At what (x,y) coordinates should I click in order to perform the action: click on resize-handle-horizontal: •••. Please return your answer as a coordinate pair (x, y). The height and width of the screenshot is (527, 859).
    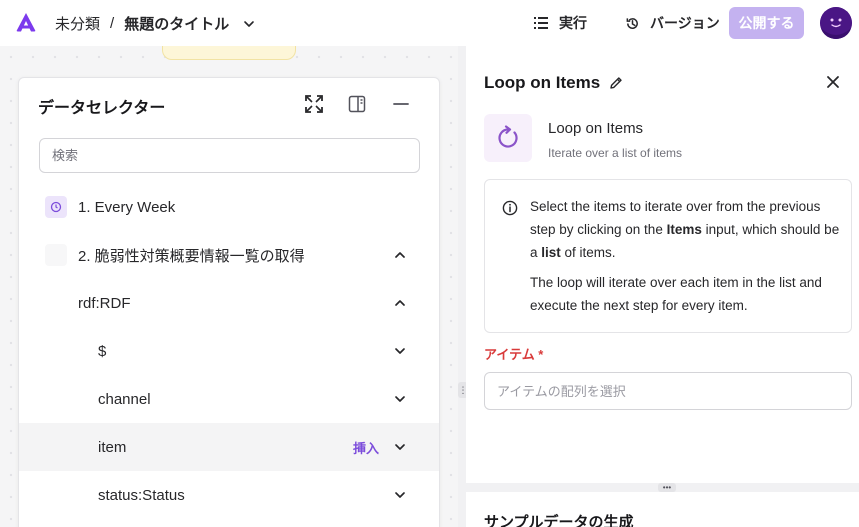
    Looking at the image, I should click on (667, 487).